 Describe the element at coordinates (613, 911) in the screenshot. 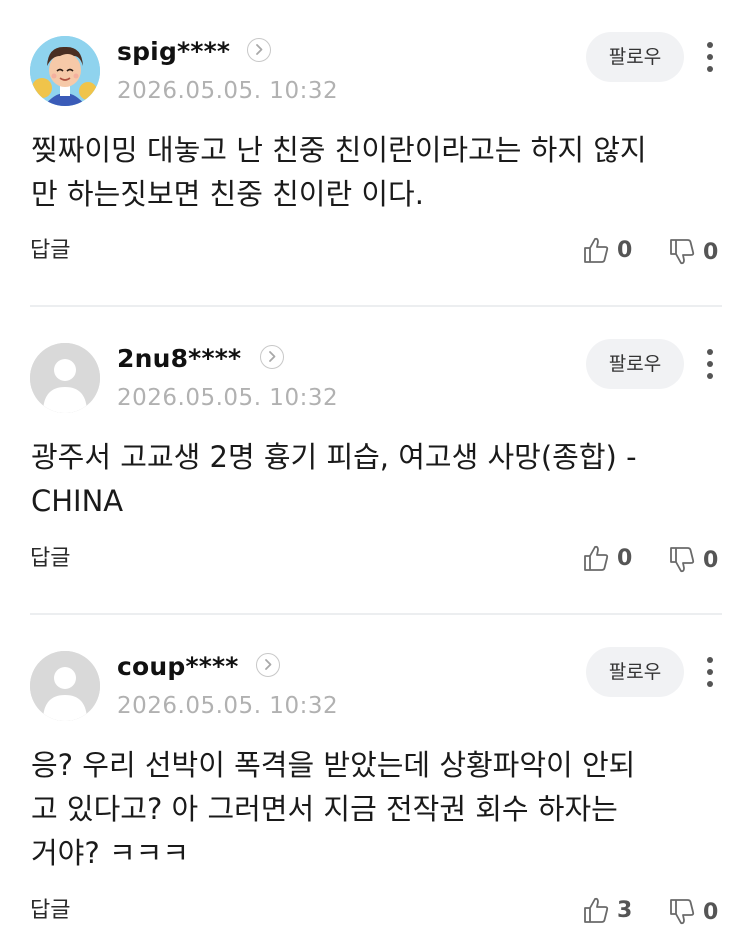

I see `like-button: 3` at that location.